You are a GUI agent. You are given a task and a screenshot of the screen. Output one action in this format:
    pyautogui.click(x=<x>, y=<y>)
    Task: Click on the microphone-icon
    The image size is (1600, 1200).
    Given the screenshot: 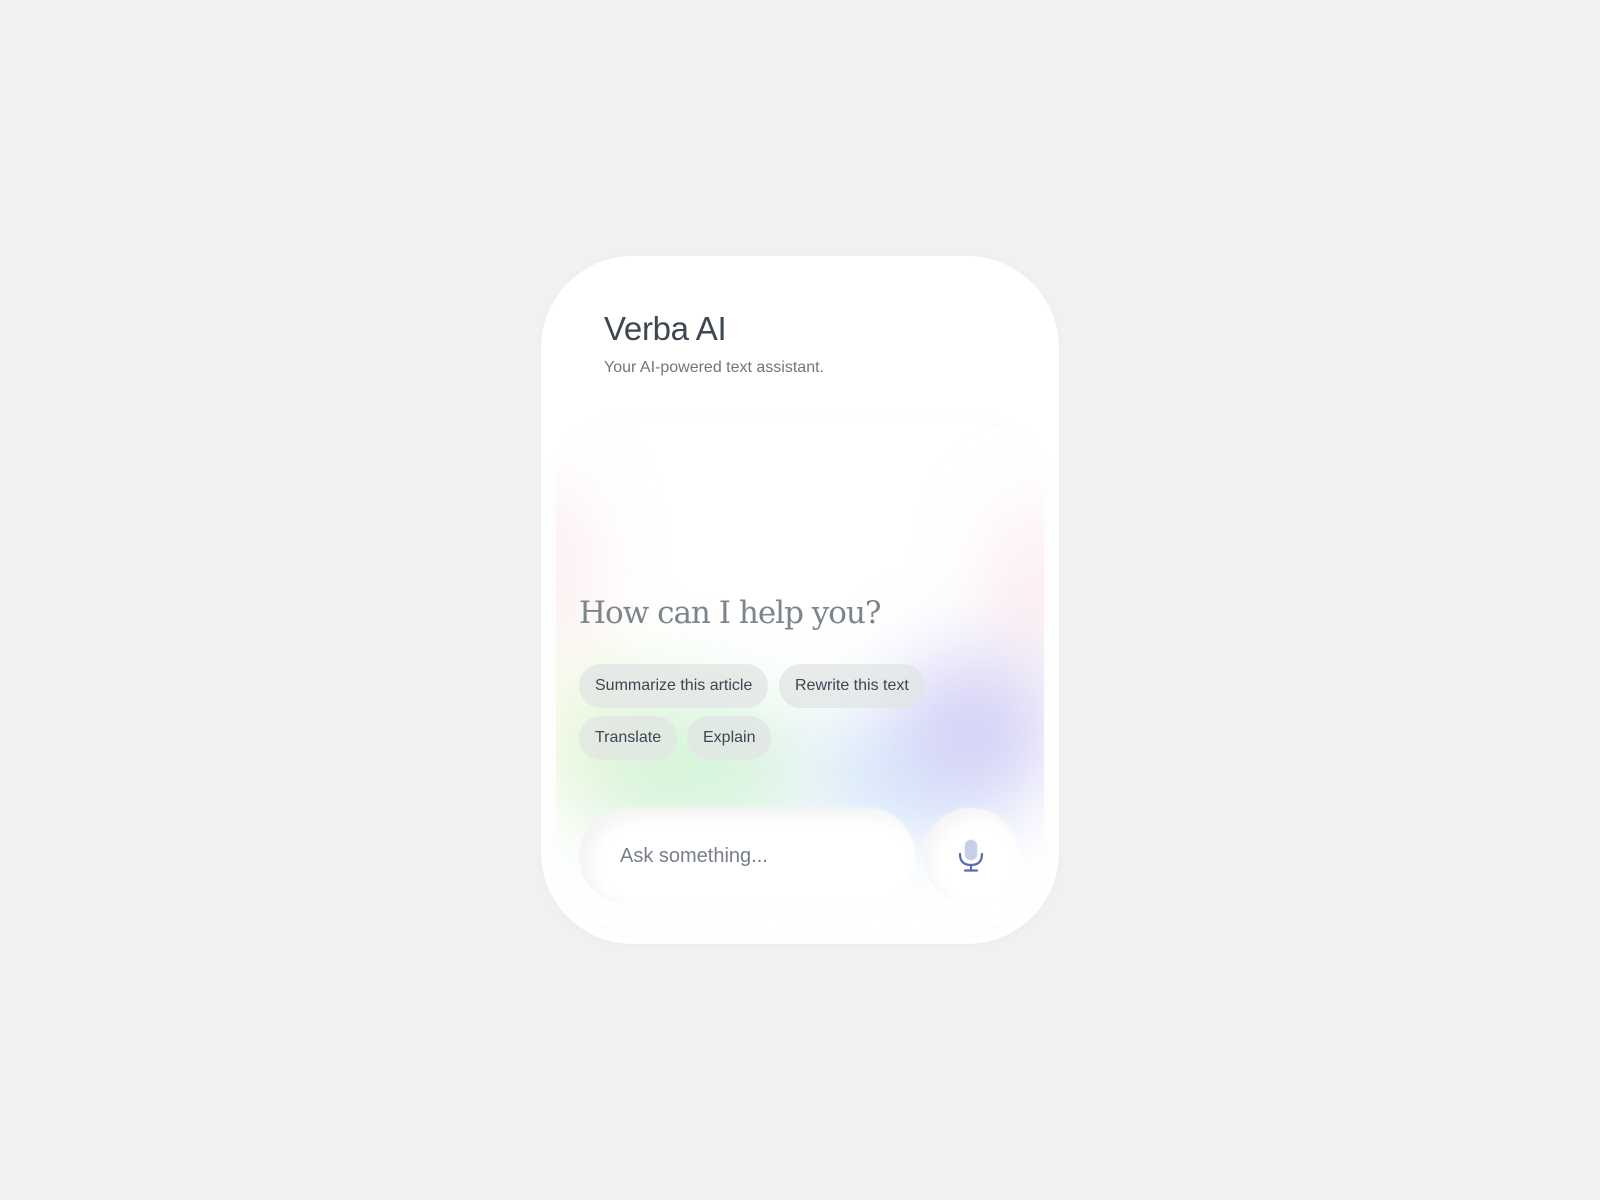 What is the action you would take?
    pyautogui.click(x=971, y=855)
    